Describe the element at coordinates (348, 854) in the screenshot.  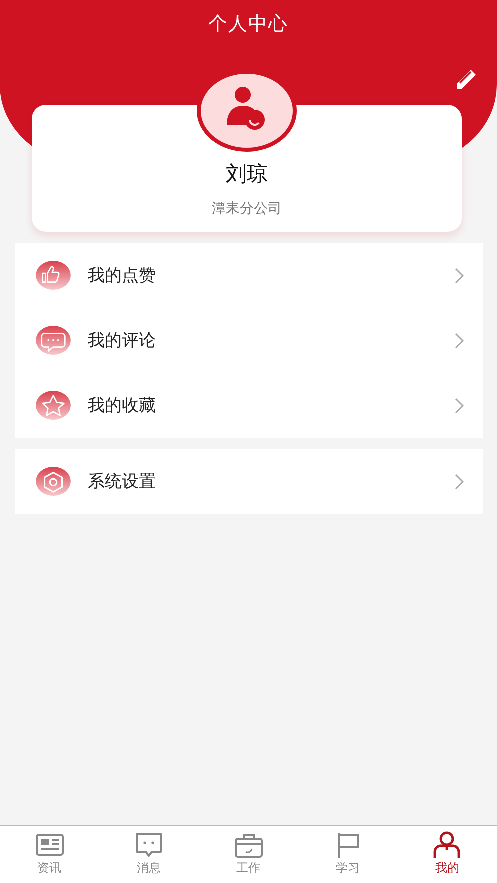
I see `tab: 学习` at that location.